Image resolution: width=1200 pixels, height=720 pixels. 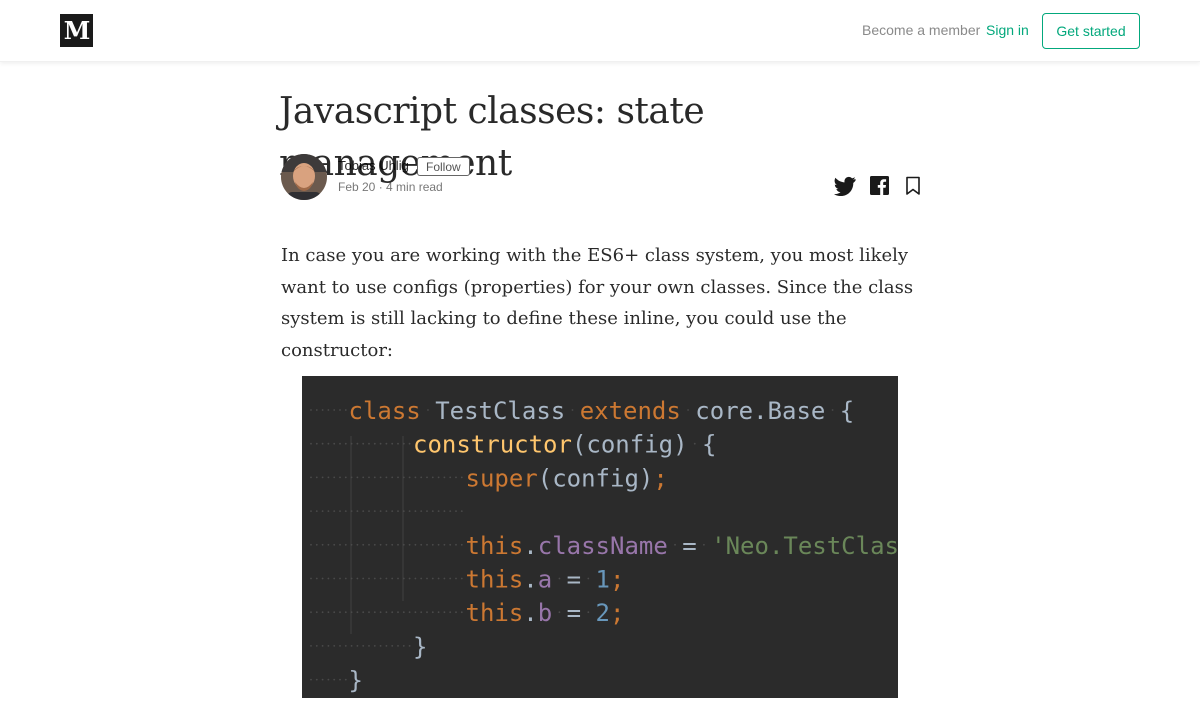 I want to click on article-meta: Feb 20 · 4 min read, so click(x=390, y=187).